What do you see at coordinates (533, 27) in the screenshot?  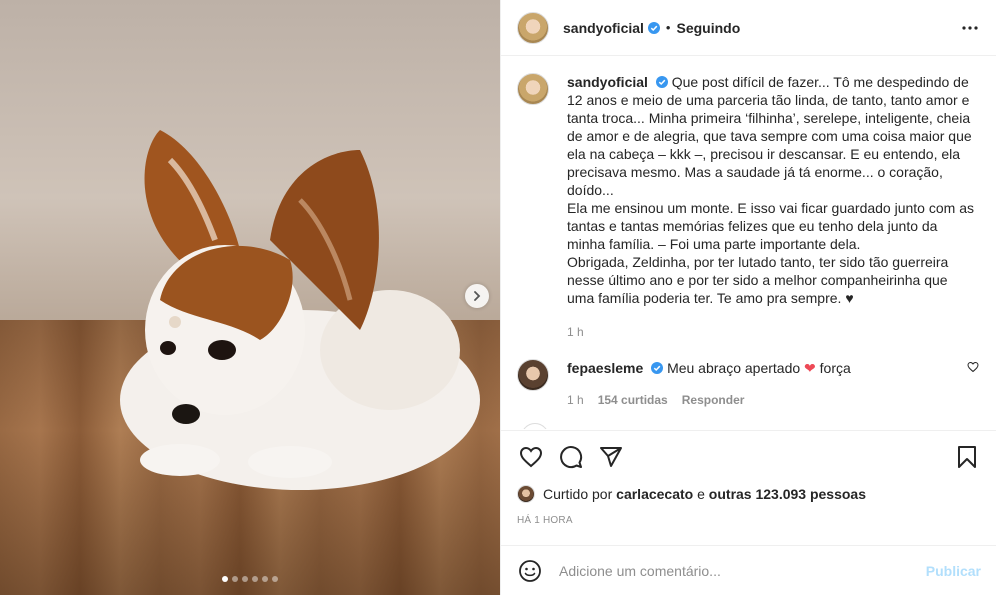 I see `author-avatar` at bounding box center [533, 27].